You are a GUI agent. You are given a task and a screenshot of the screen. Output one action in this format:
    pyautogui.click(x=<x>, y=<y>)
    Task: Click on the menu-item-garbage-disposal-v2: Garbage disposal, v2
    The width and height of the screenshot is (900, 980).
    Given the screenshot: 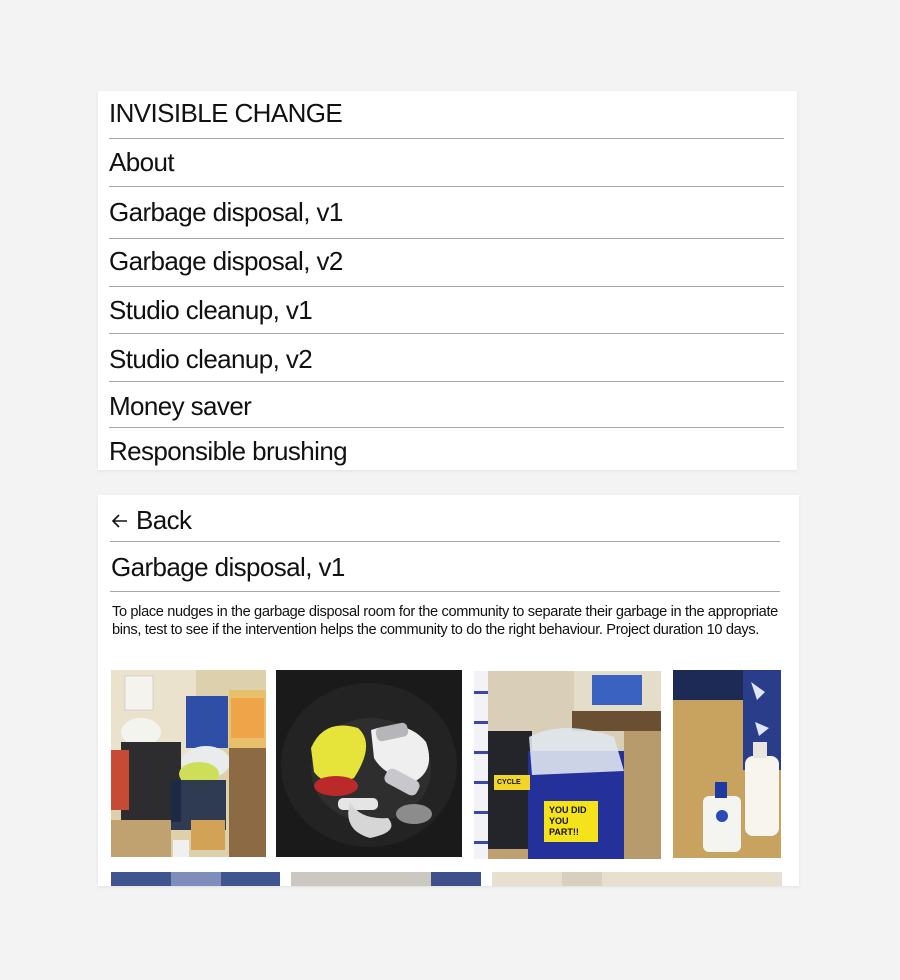 What is the action you would take?
    pyautogui.click(x=446, y=261)
    